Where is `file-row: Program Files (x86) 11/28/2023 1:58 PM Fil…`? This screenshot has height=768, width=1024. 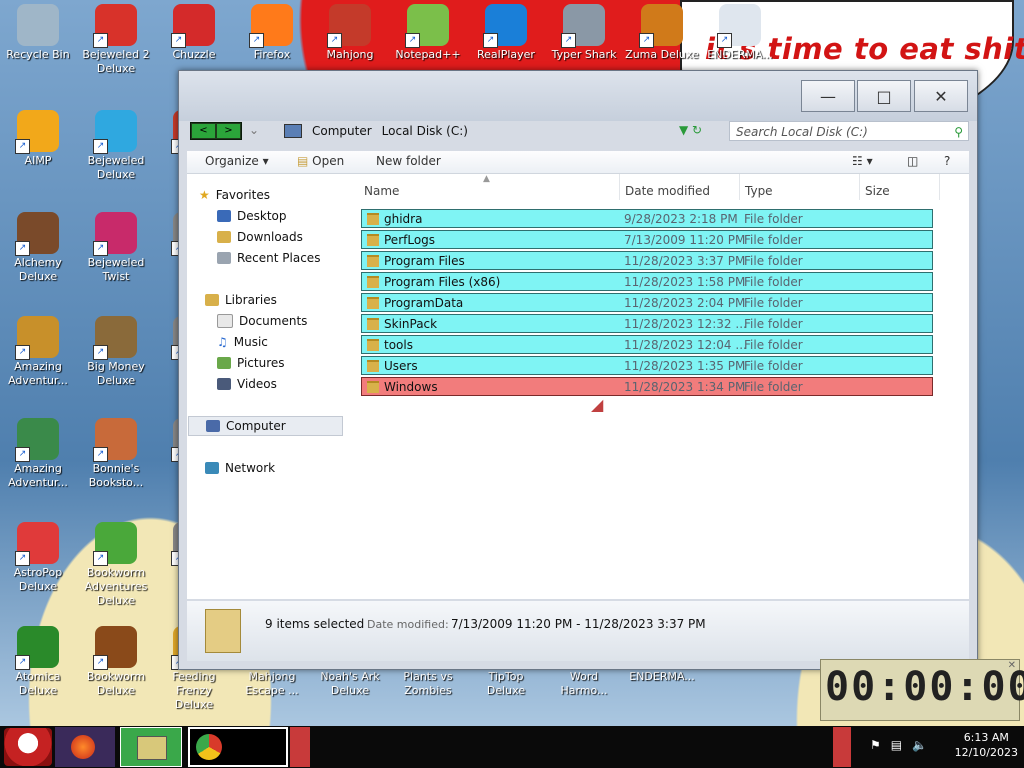
file-row: Program Files (x86) 11/28/2023 1:58 PM Fil… is located at coordinates (647, 281).